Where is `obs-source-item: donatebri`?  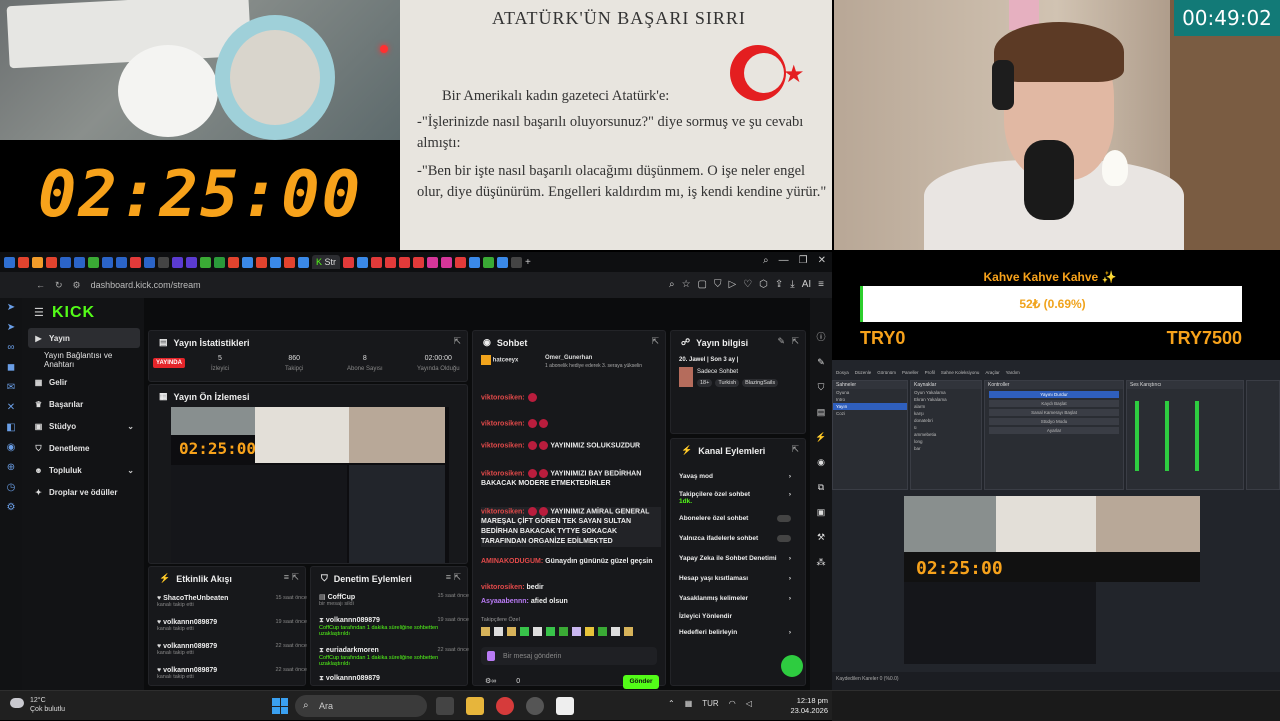 obs-source-item: donatebri is located at coordinates (946, 420).